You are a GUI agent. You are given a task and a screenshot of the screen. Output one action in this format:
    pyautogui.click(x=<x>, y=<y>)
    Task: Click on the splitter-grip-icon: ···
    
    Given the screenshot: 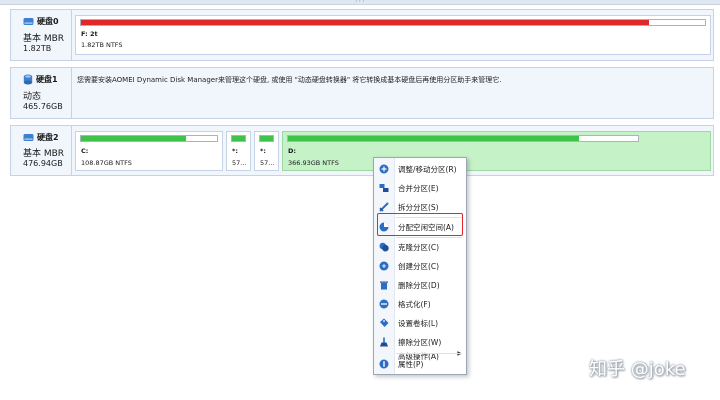 What is the action you would take?
    pyautogui.click(x=360, y=3)
    